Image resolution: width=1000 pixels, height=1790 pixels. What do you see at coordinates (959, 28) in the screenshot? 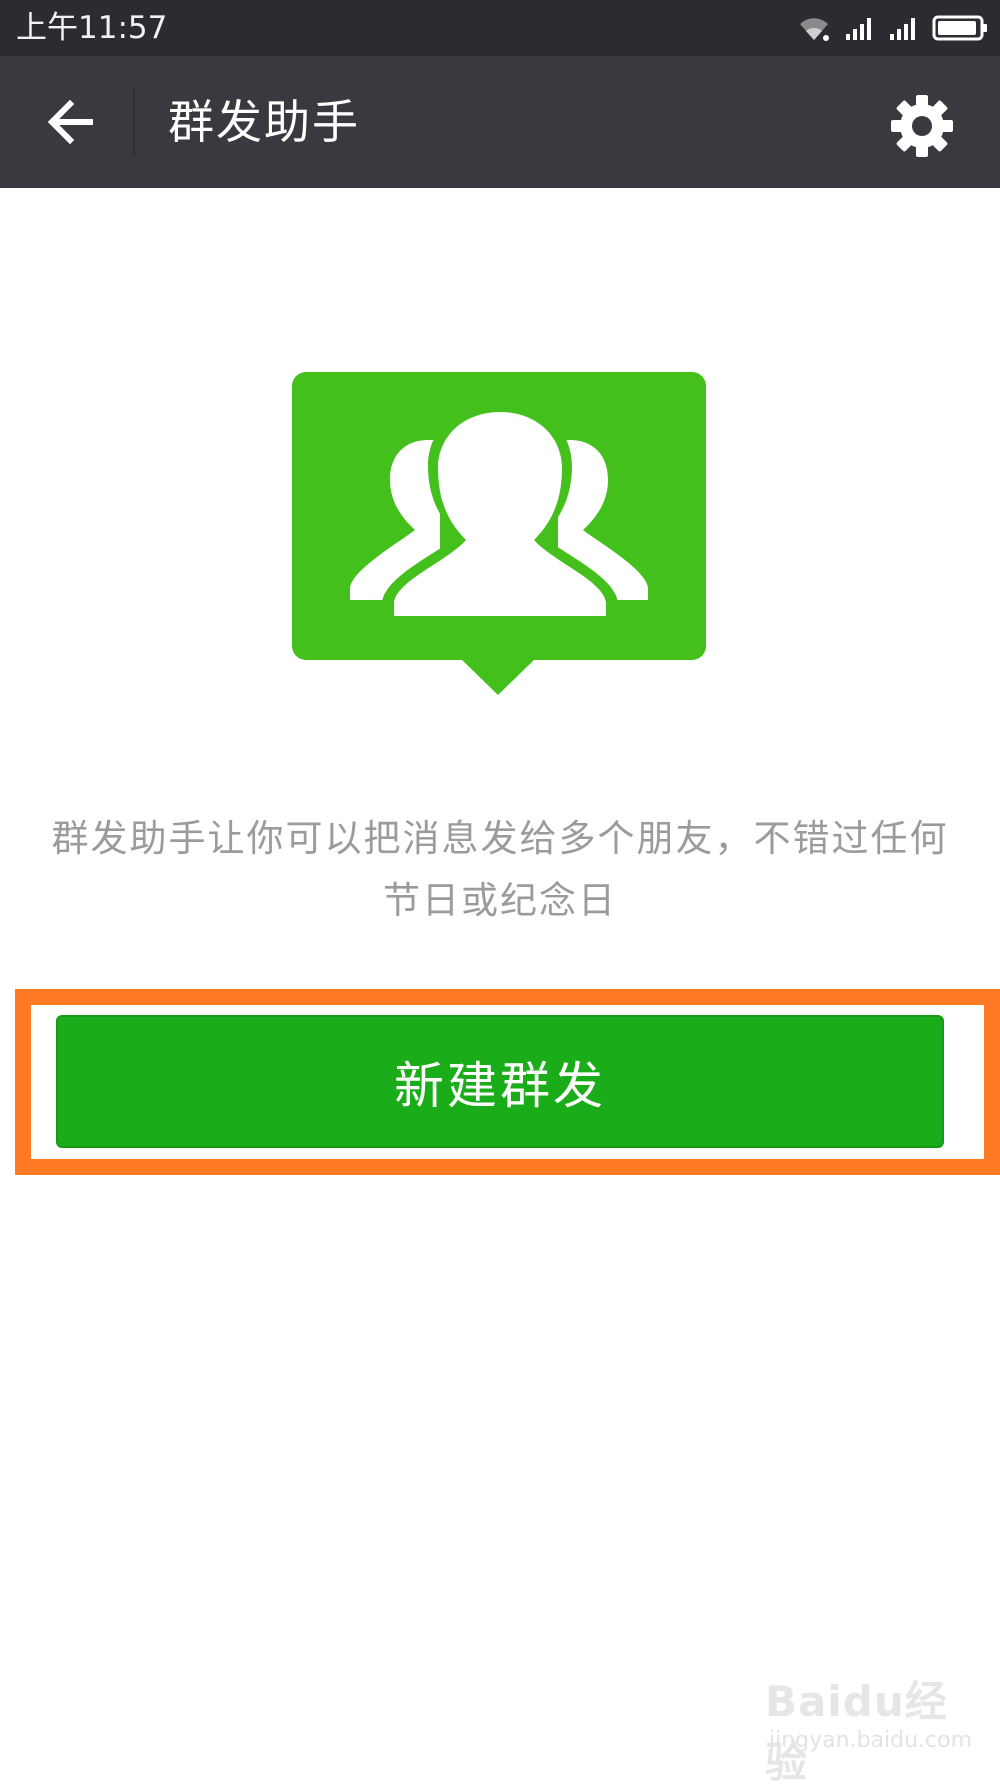
I see `battery-icon` at bounding box center [959, 28].